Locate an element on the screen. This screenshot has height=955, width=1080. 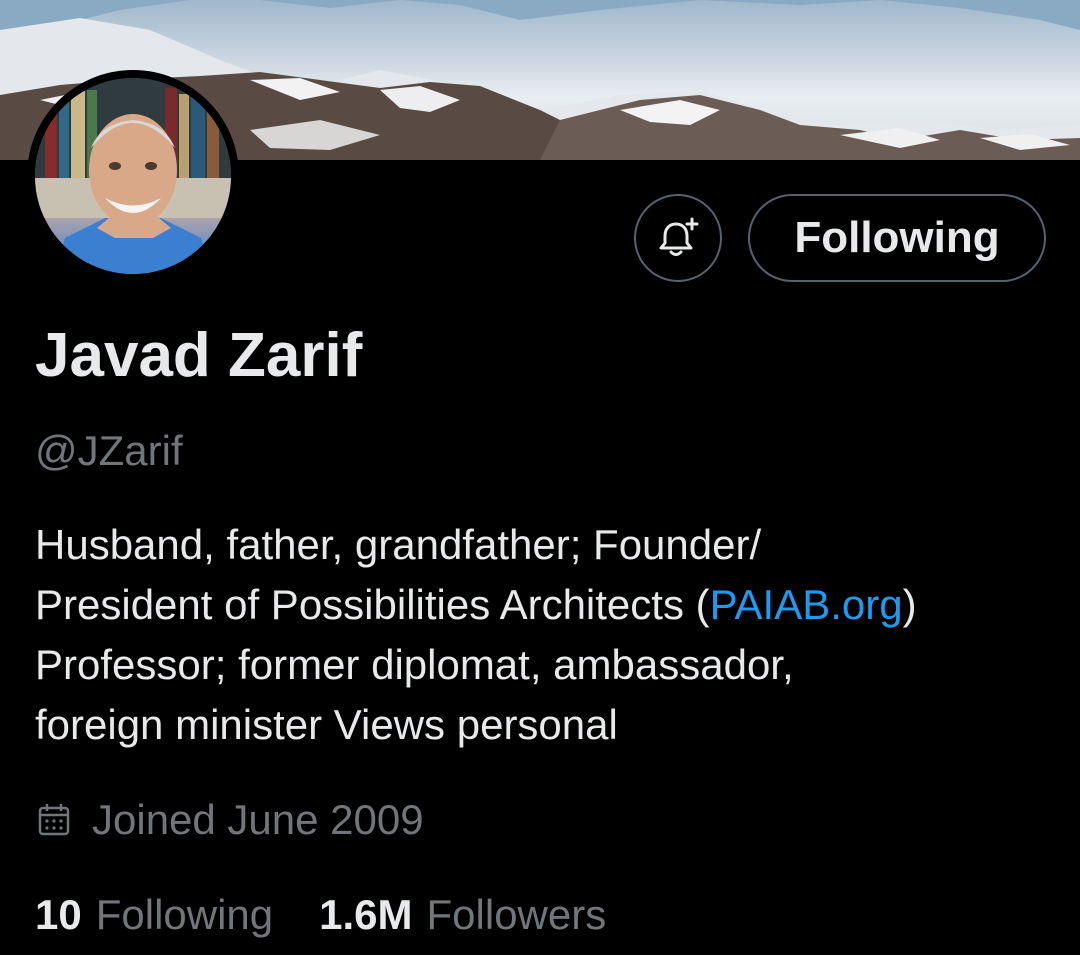
bio-line: Husband, father, grandfather; Founder/ is located at coordinates (398, 544).